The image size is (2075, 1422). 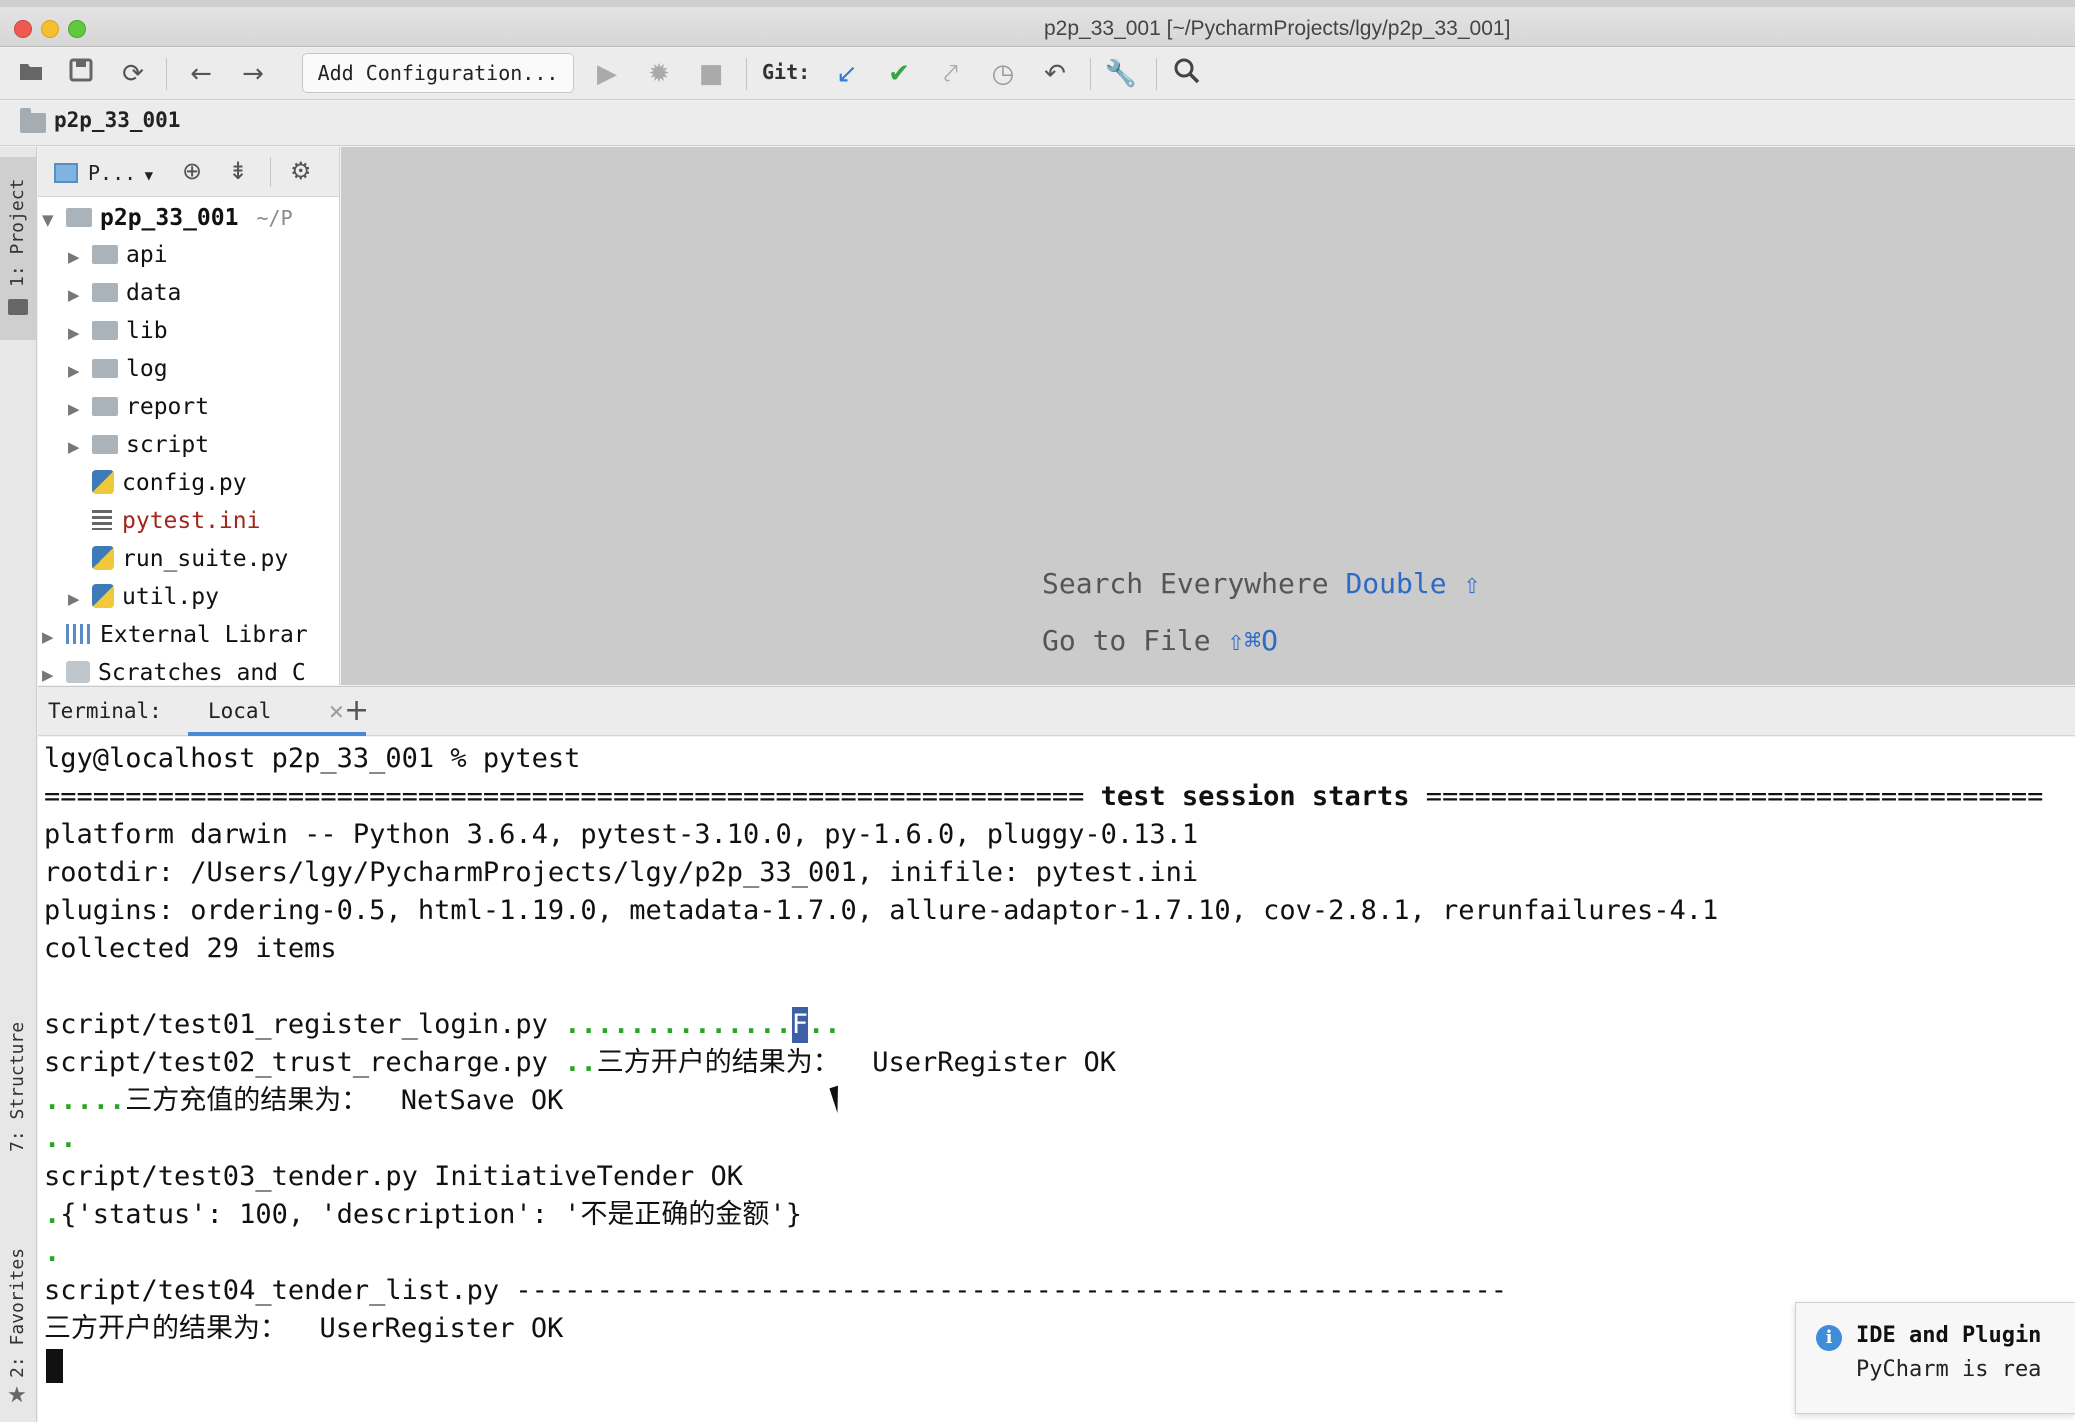 I want to click on favorites-tool-tab: 2: Favorites, so click(x=17, y=1313).